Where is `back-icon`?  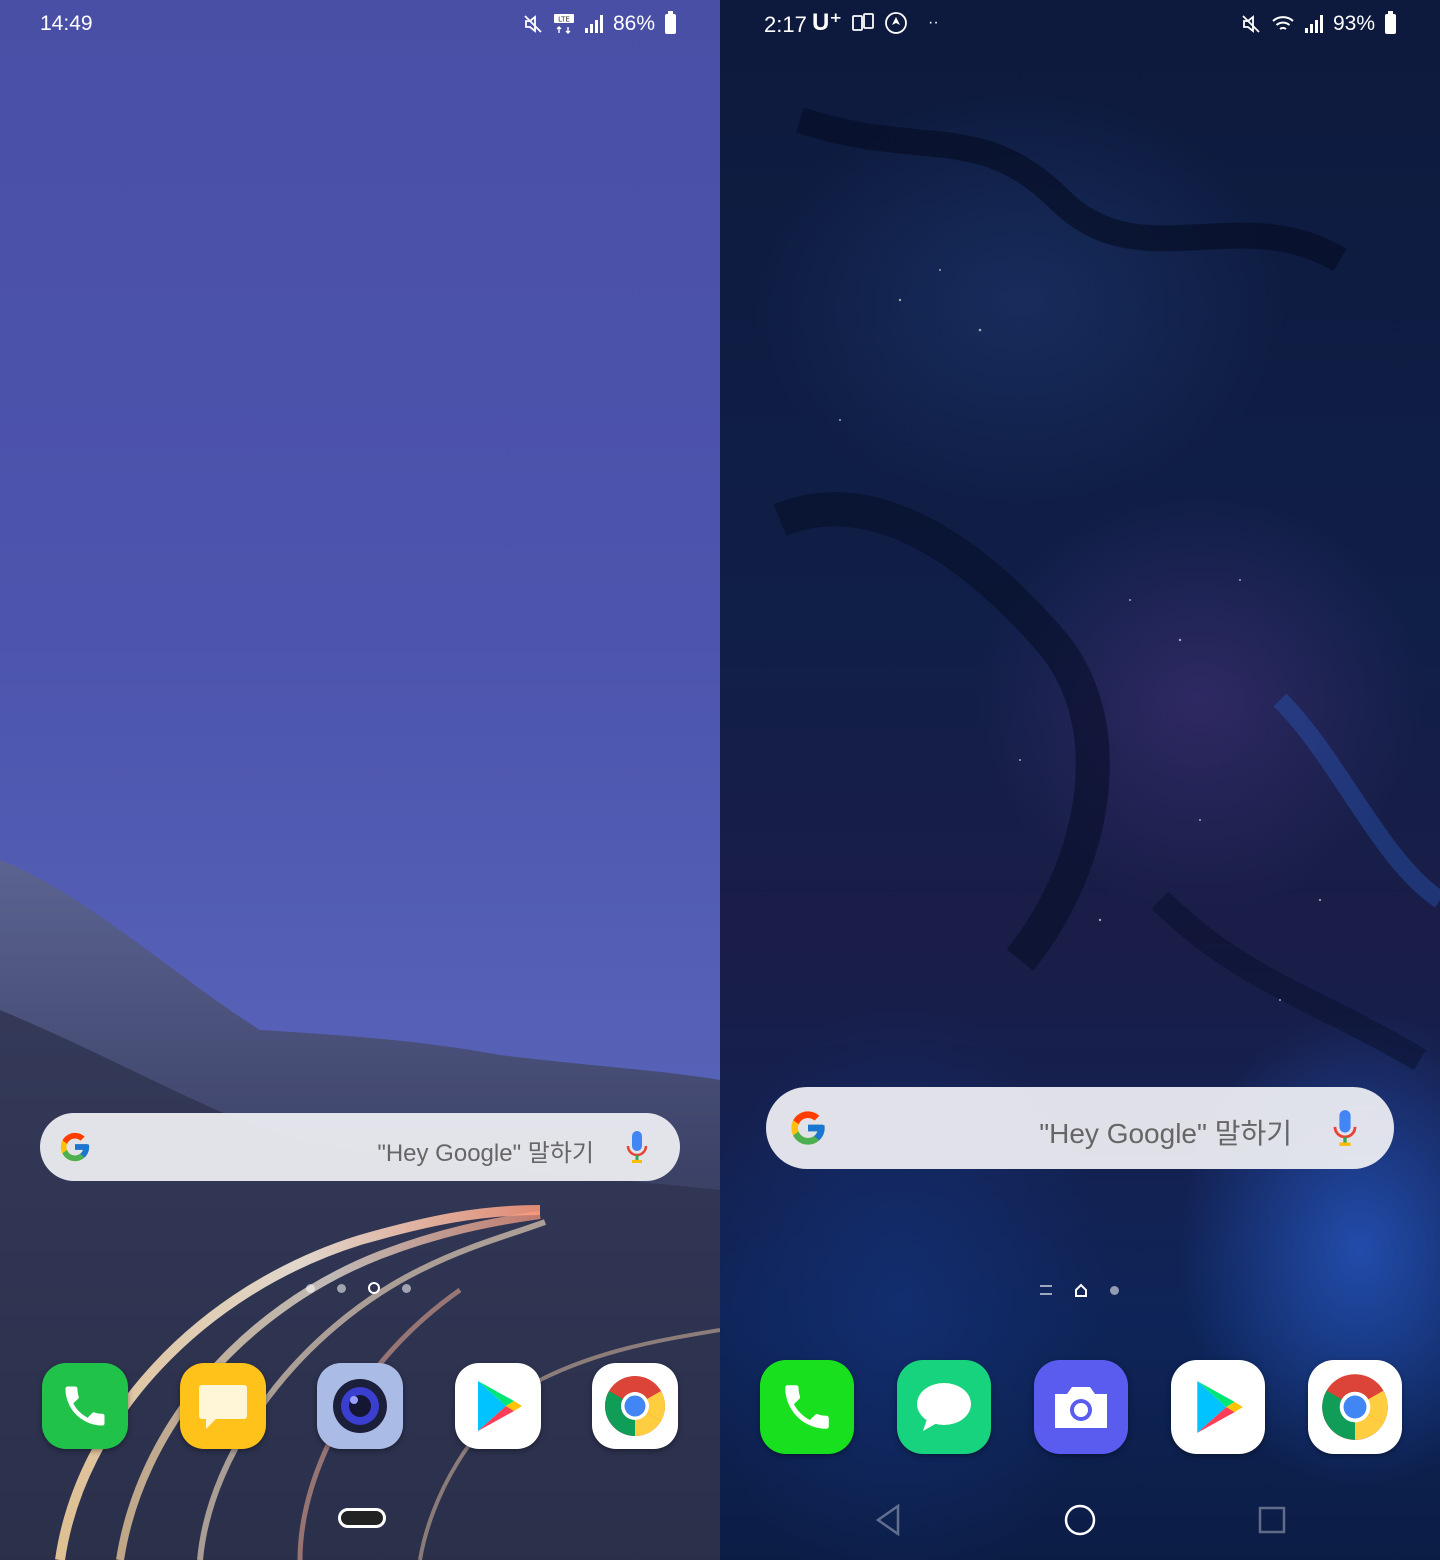 back-icon is located at coordinates (888, 1520).